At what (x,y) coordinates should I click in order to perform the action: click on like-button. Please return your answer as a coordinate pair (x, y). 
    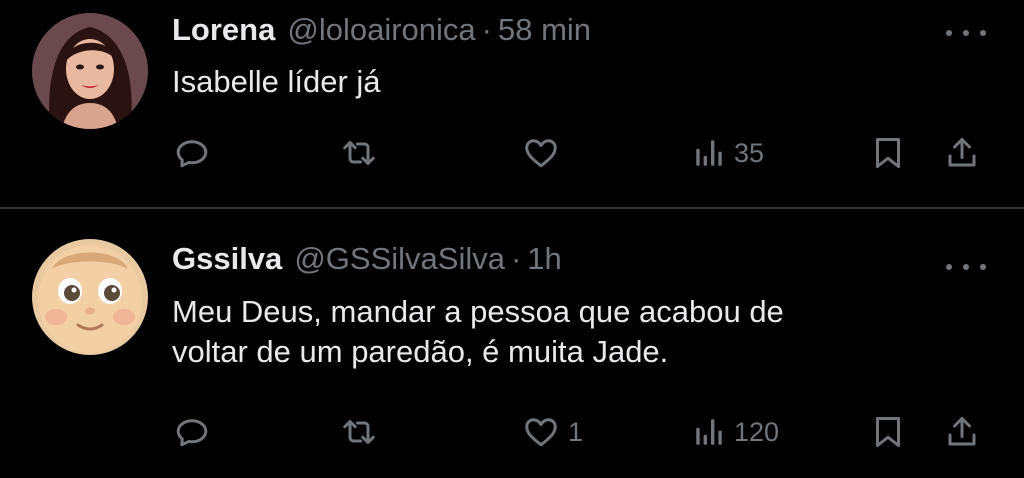
    Looking at the image, I should click on (545, 153).